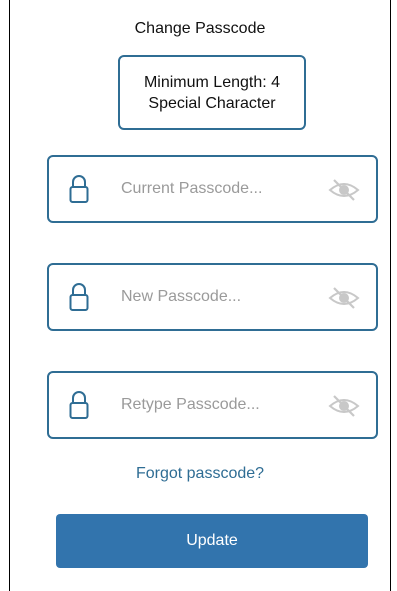 The width and height of the screenshot is (397, 591). What do you see at coordinates (212, 541) in the screenshot?
I see `update-button: Update` at bounding box center [212, 541].